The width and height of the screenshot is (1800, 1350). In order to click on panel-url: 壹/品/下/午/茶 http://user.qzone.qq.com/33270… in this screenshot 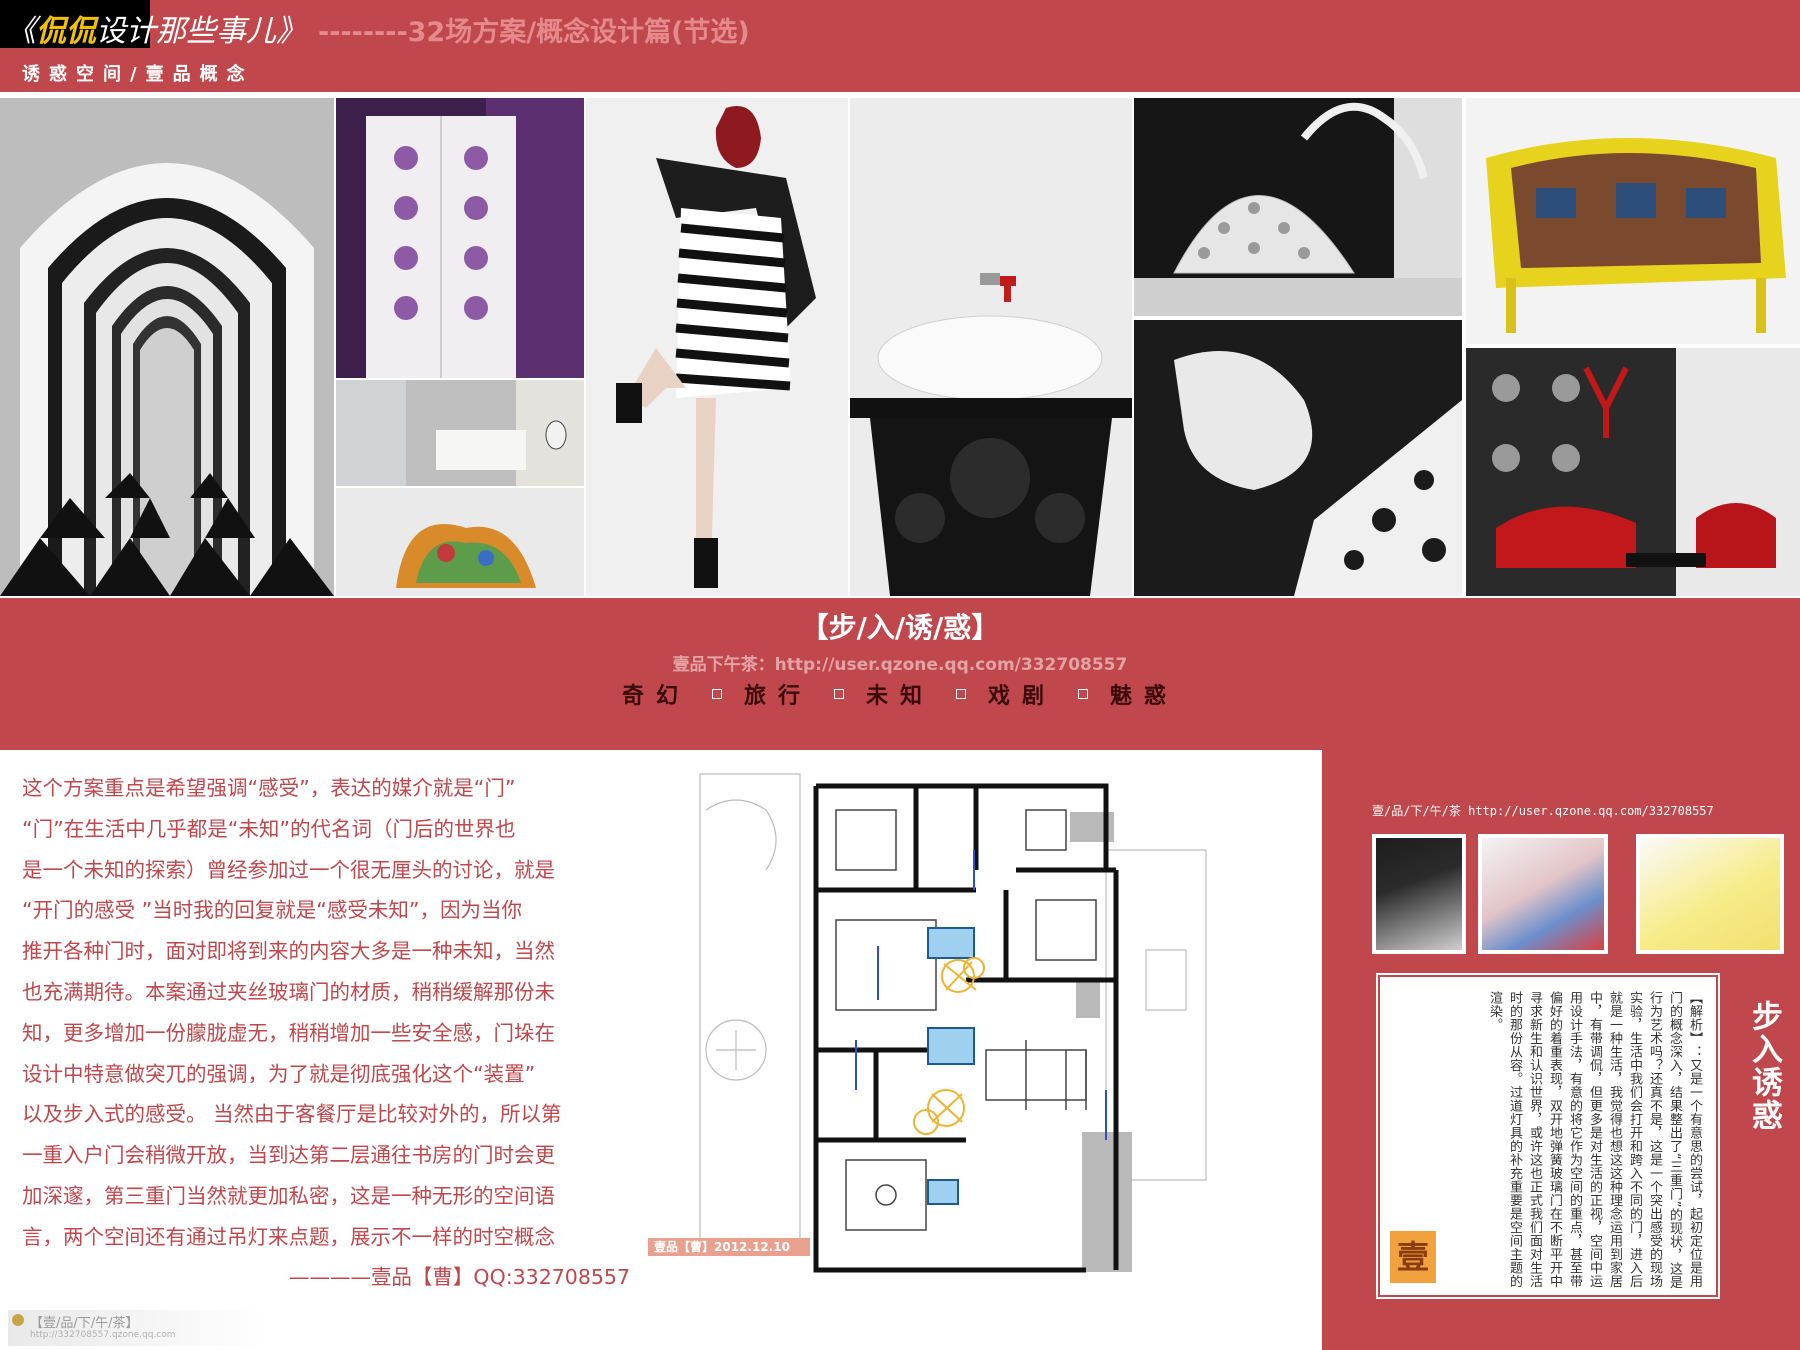, I will do `click(1543, 811)`.